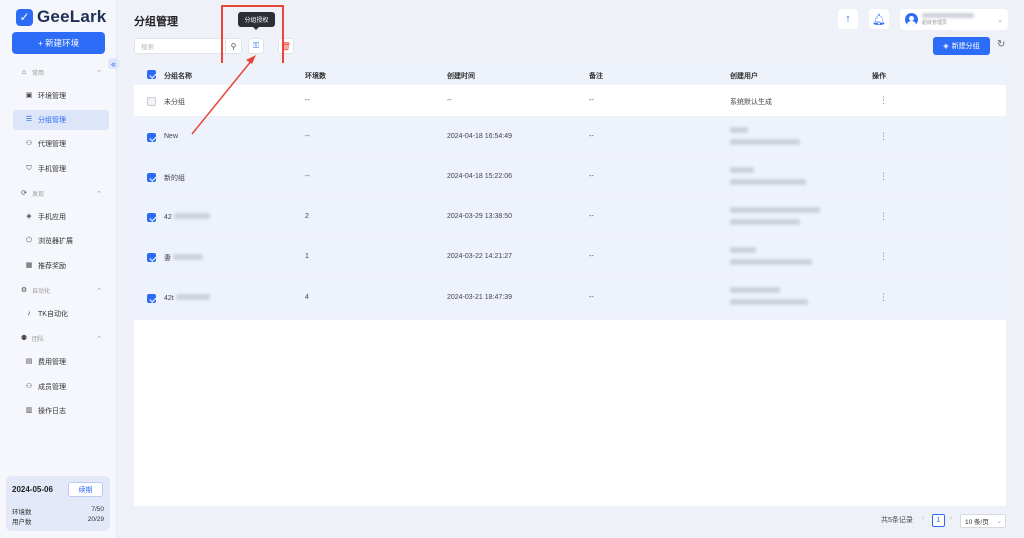 The height and width of the screenshot is (538, 1024). What do you see at coordinates (570, 218) in the screenshot?
I see `table-row: 42 2 2024-03-29 13:38:50 -- ⋮` at bounding box center [570, 218].